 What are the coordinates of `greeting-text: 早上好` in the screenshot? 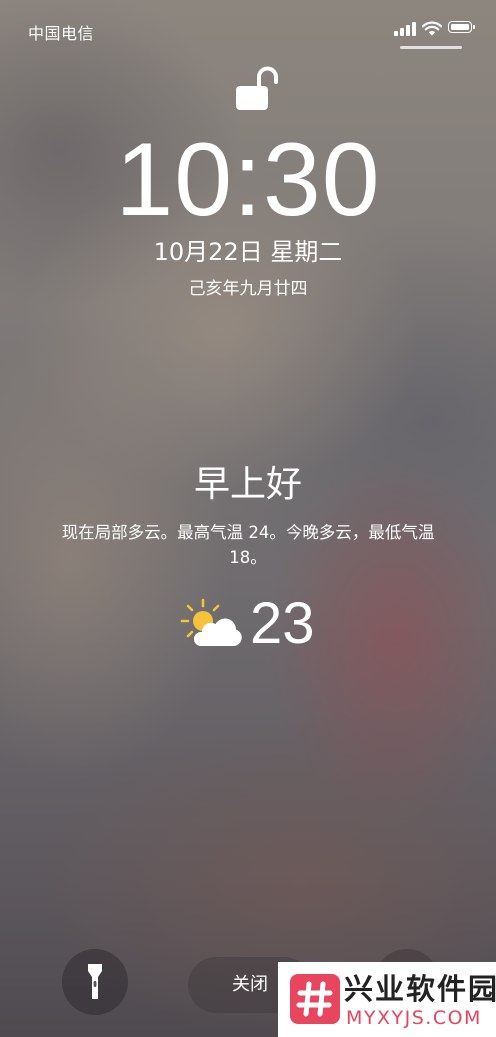 It's located at (247, 484).